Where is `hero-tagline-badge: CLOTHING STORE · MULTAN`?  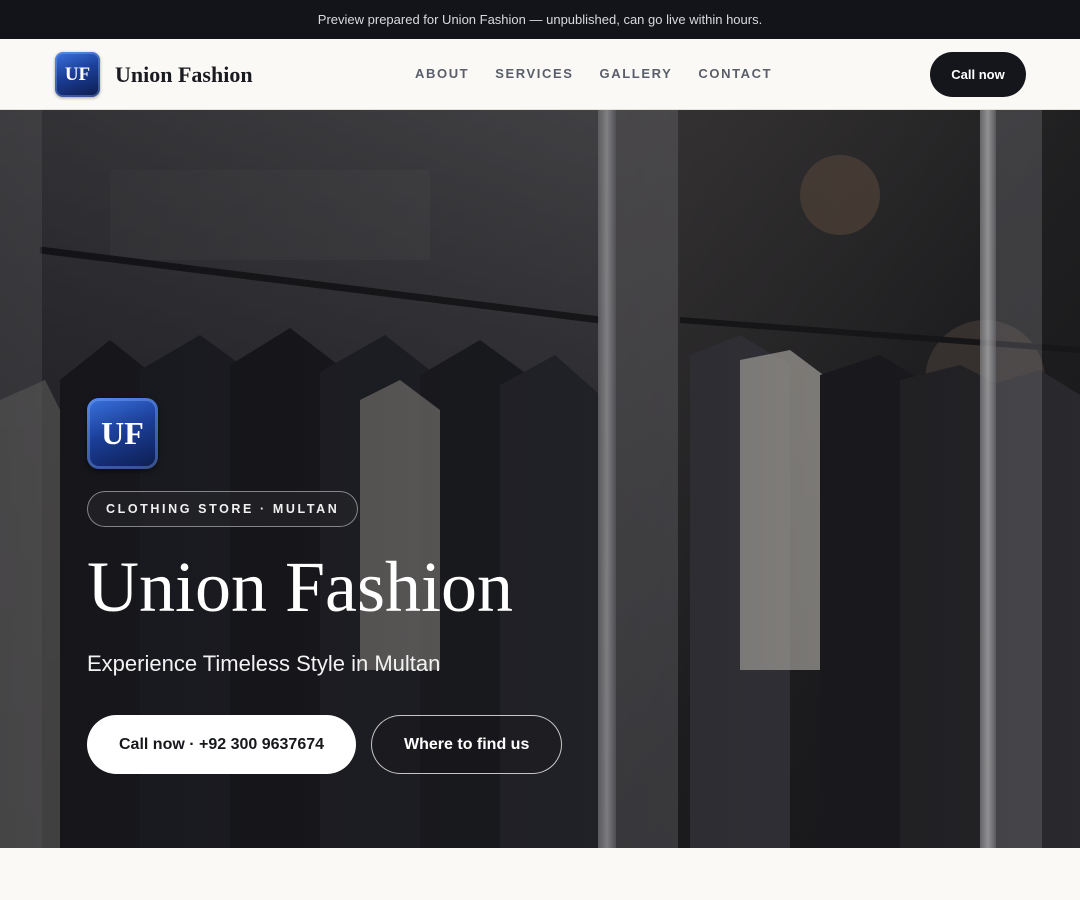 hero-tagline-badge: CLOTHING STORE · MULTAN is located at coordinates (223, 509).